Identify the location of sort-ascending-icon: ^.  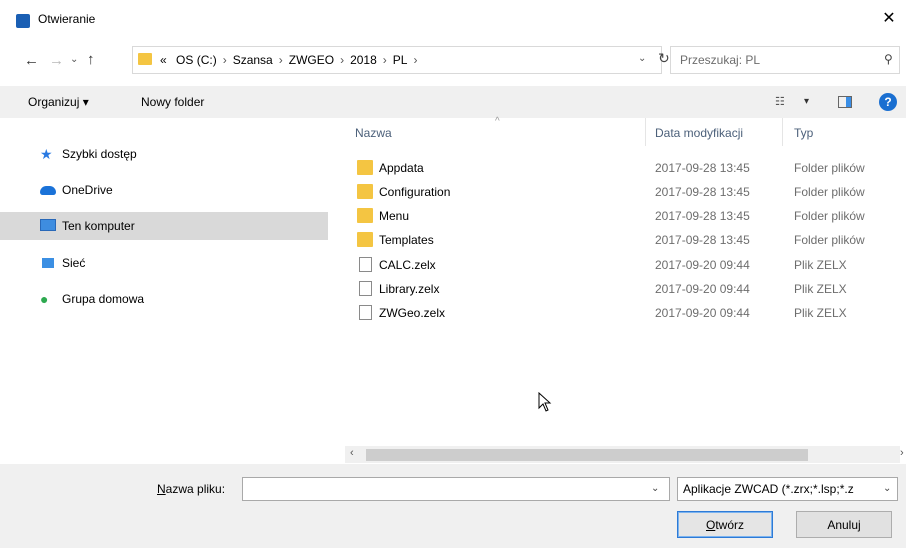
(497, 121).